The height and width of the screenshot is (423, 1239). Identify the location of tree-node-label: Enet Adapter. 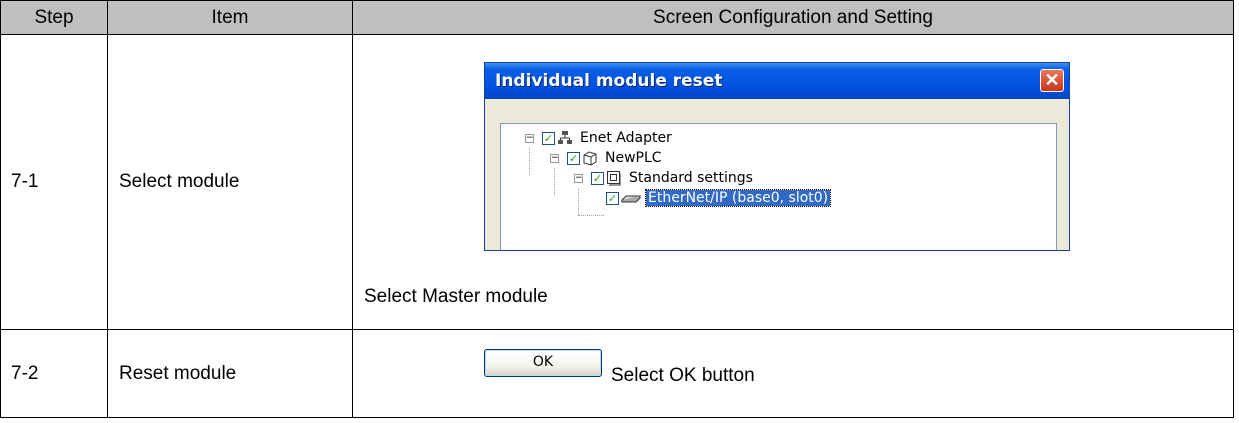
(626, 138).